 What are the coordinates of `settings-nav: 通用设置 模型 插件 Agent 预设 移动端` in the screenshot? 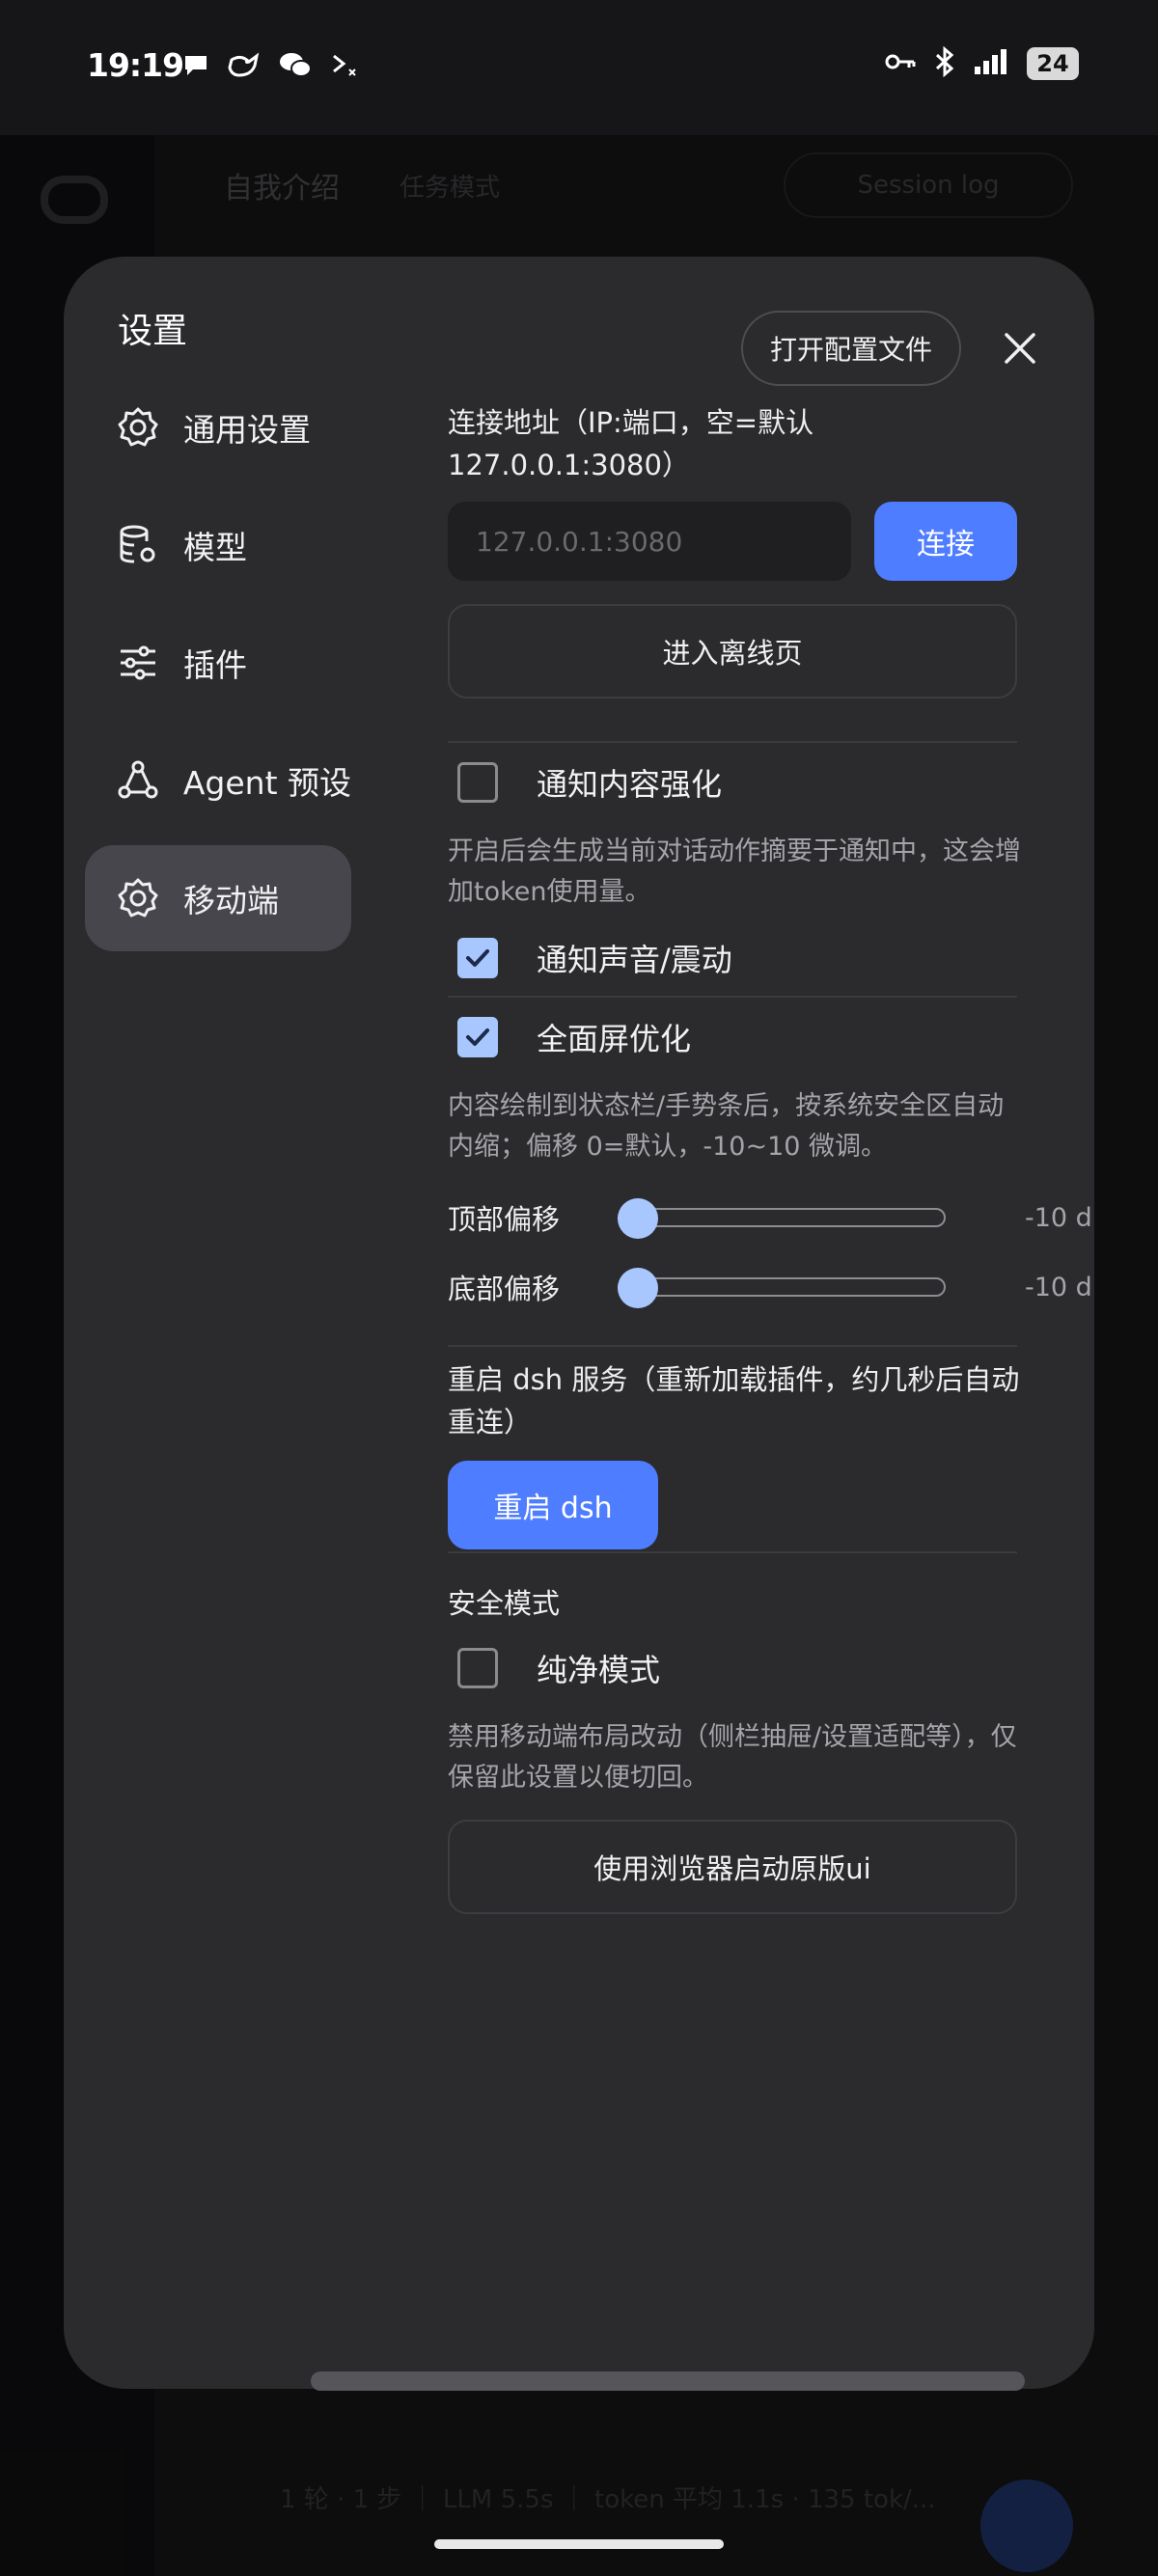 It's located at (218, 669).